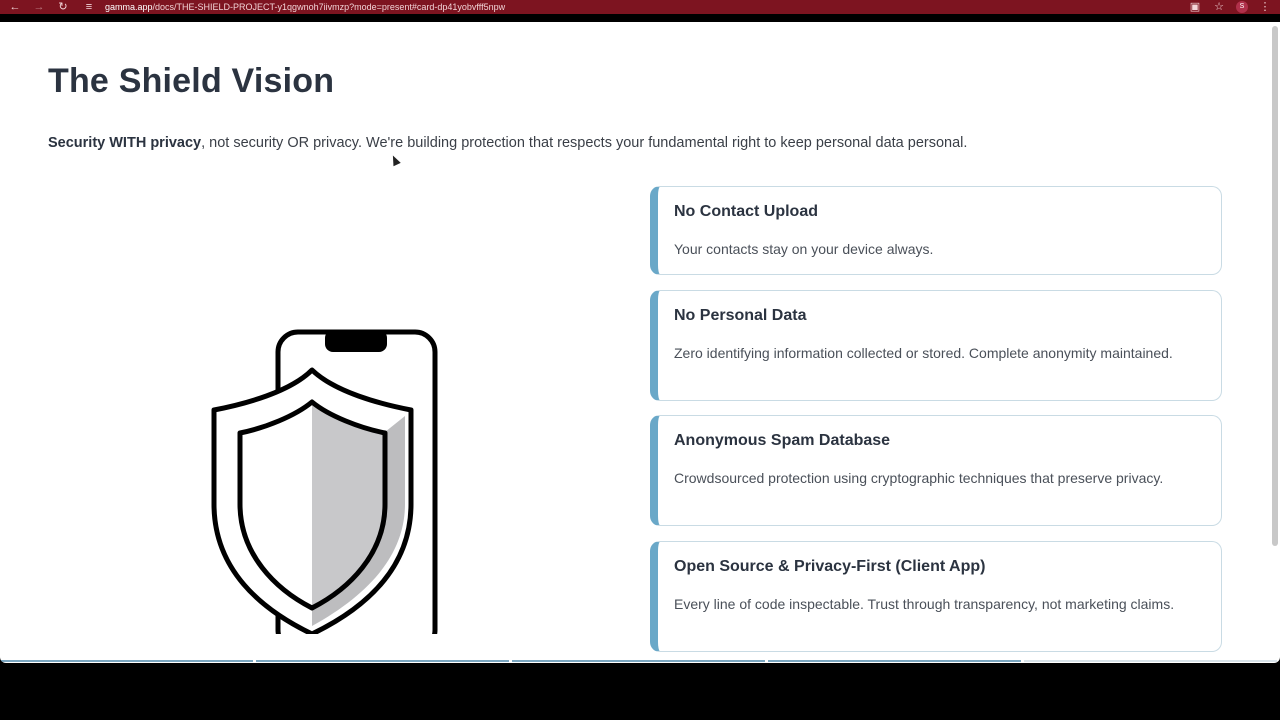  What do you see at coordinates (89, 7) in the screenshot?
I see `site-settings-icon: ≡` at bounding box center [89, 7].